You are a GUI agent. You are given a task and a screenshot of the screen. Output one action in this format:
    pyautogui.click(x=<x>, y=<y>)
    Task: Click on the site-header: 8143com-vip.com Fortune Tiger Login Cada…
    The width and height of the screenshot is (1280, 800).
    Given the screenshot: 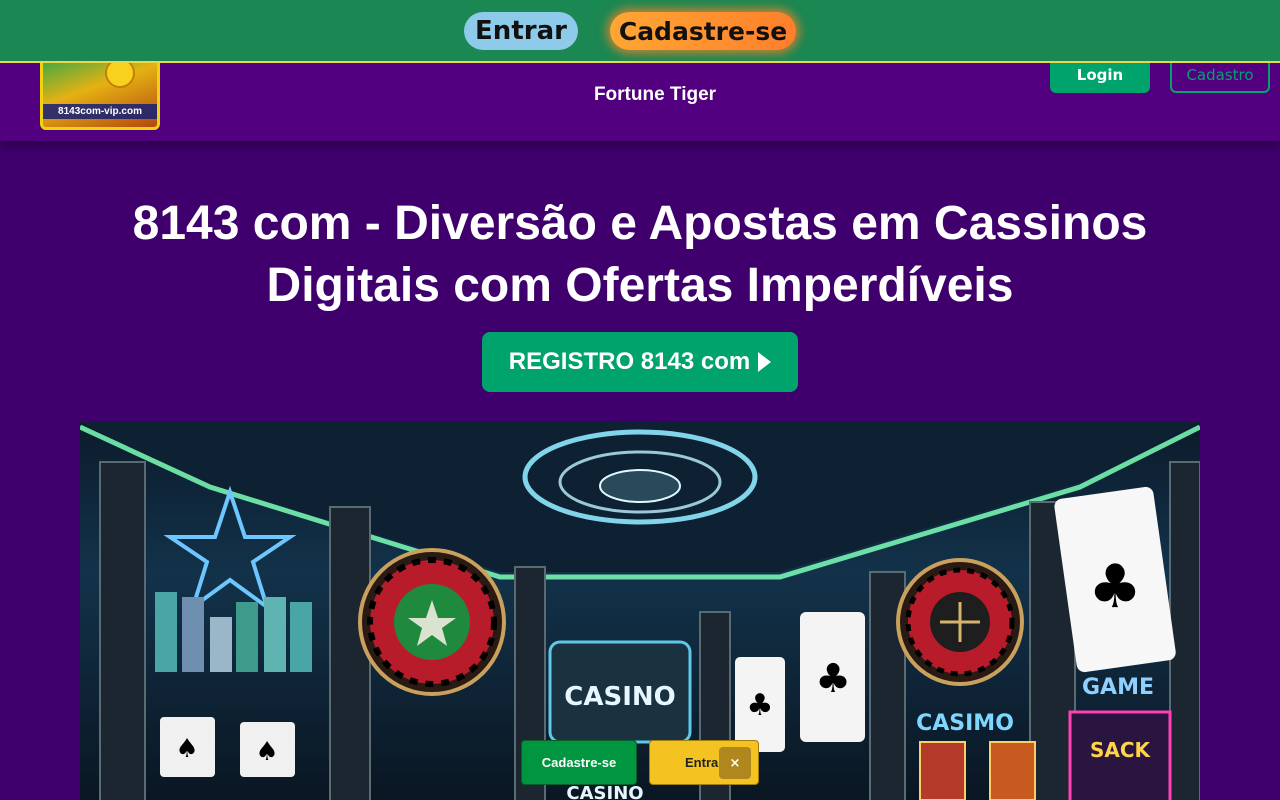 What is the action you would take?
    pyautogui.click(x=640, y=96)
    